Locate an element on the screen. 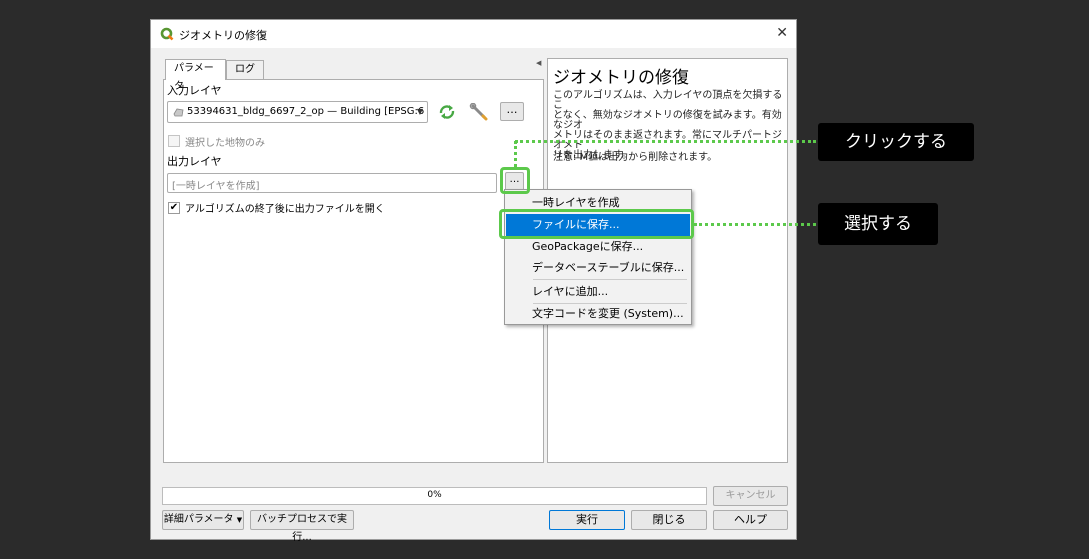  title-bar: ジオメトリの修復 ✕ is located at coordinates (473, 34).